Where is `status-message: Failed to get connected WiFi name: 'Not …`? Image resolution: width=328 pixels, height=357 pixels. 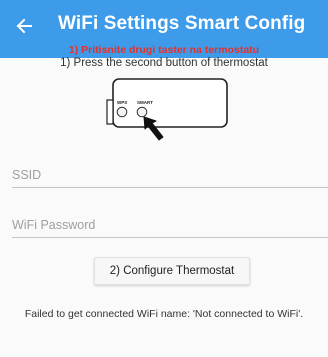
status-message: Failed to get connected WiFi name: 'Not … is located at coordinates (164, 314).